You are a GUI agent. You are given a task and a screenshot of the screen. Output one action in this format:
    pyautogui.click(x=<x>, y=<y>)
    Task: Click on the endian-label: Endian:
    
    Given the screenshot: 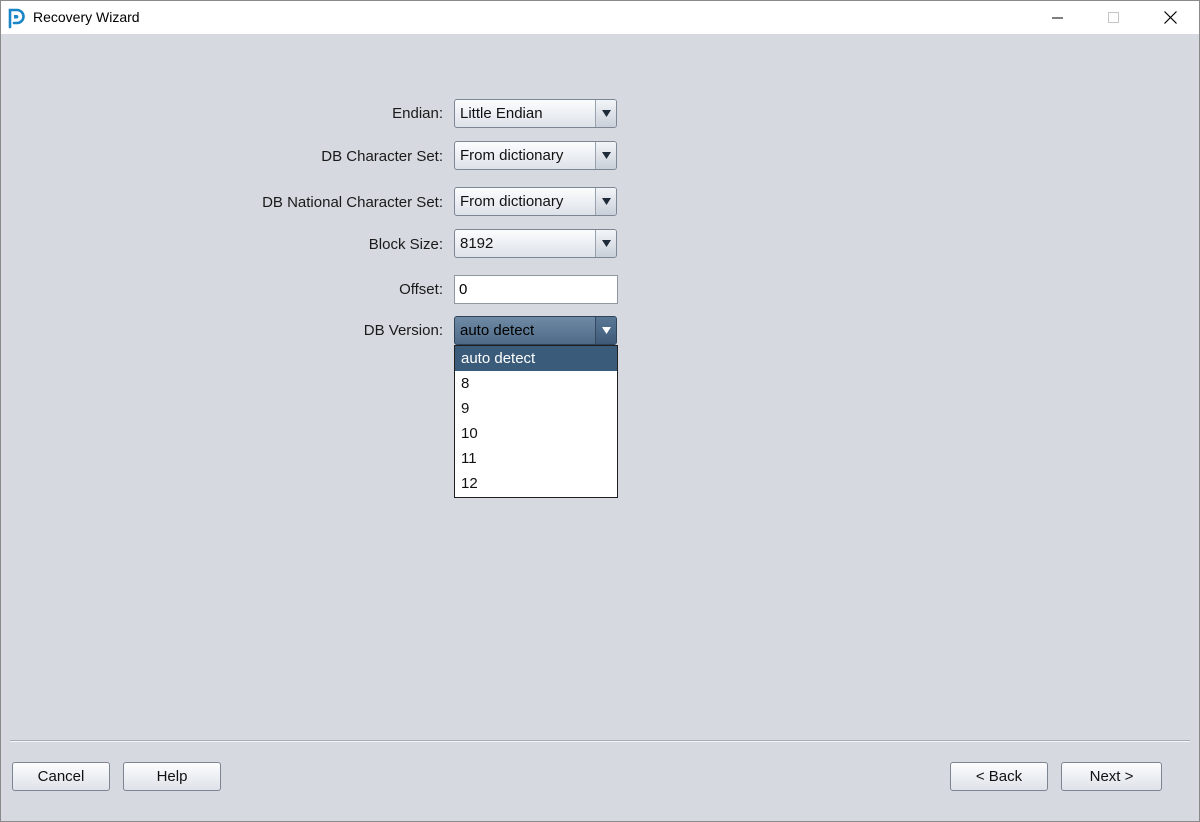 What is the action you would take?
    pyautogui.click(x=417, y=113)
    